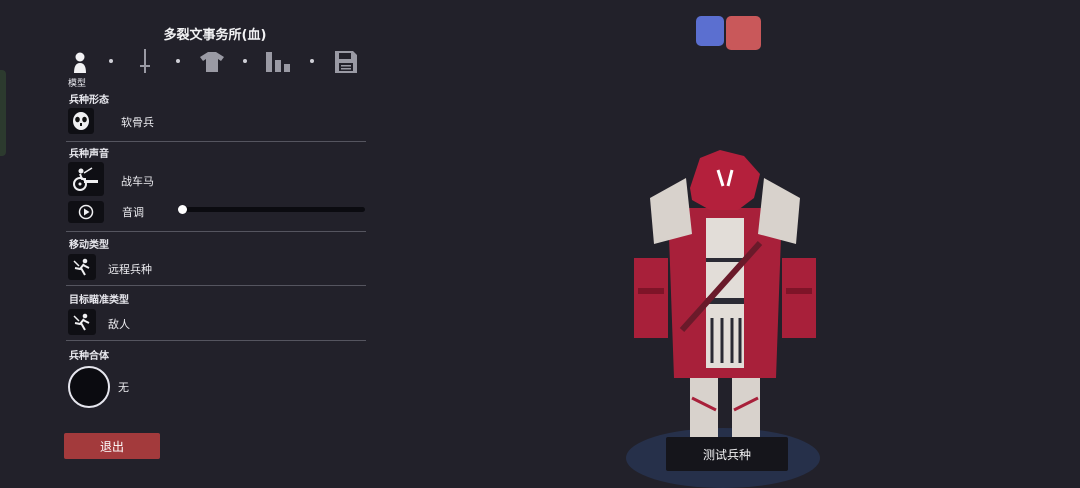 This screenshot has width=1080, height=488. I want to click on movement-value: 远程兵种, so click(130, 269).